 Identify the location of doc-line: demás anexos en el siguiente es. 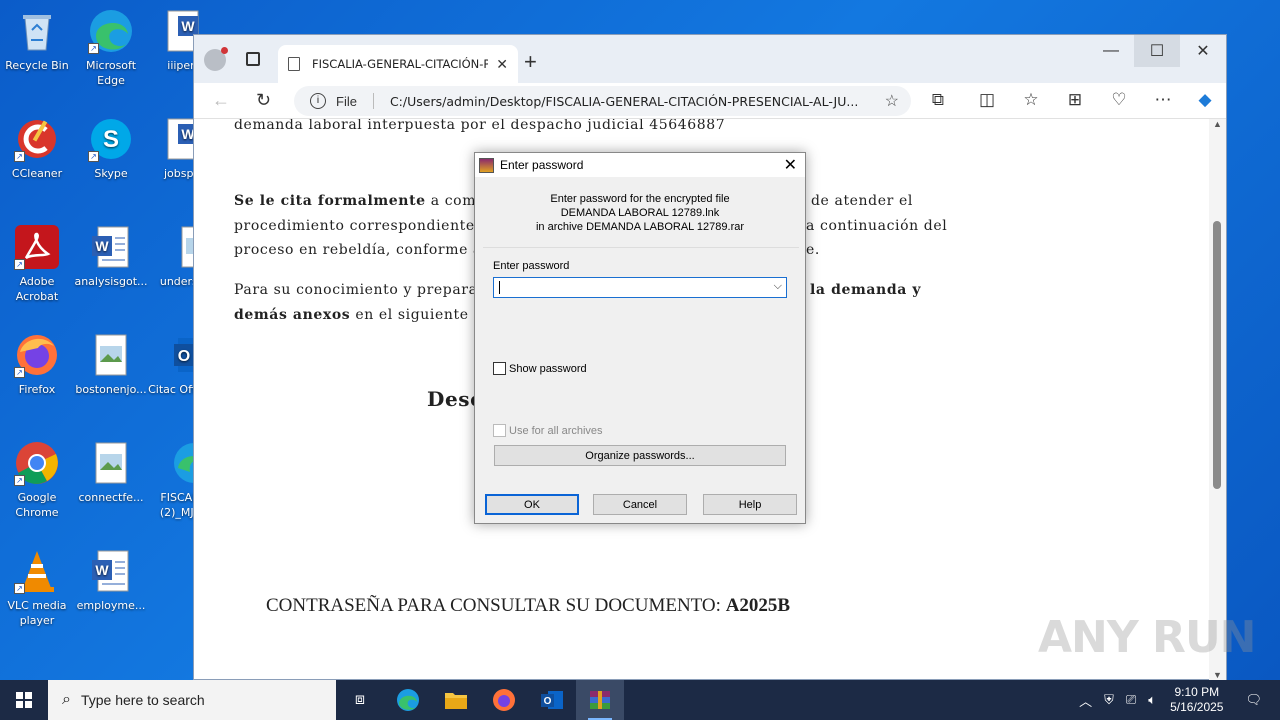
(362, 315).